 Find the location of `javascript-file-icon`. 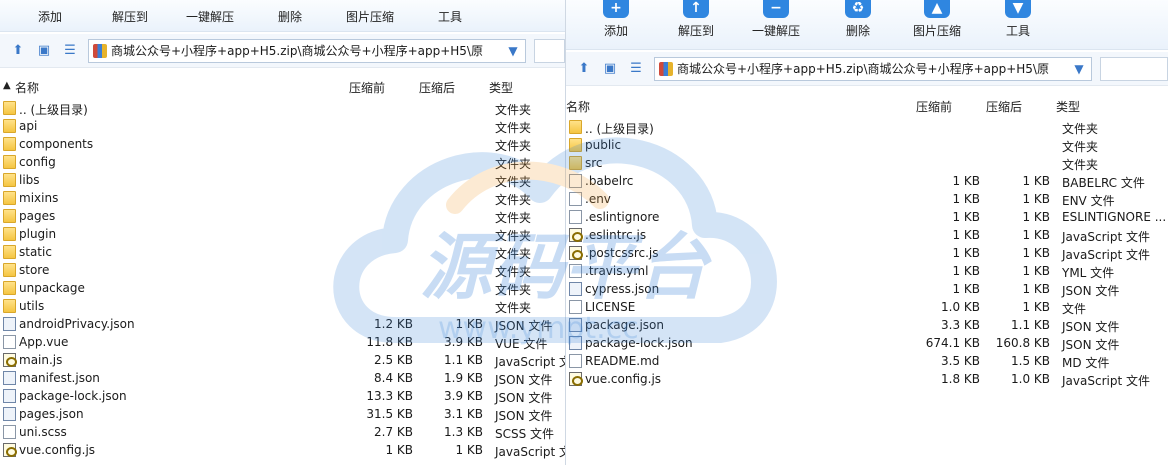

javascript-file-icon is located at coordinates (10, 360).